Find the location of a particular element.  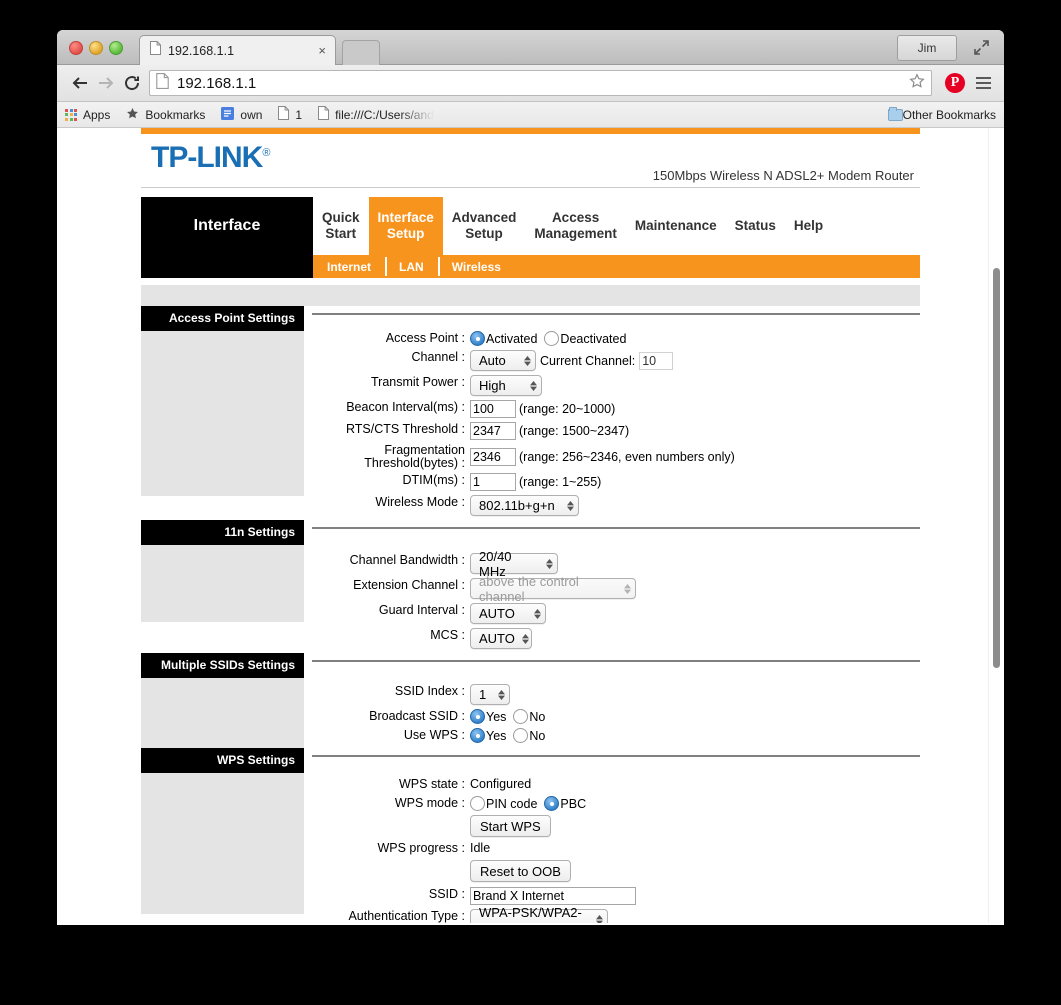

page-scrollbar-thumb is located at coordinates (996, 468).